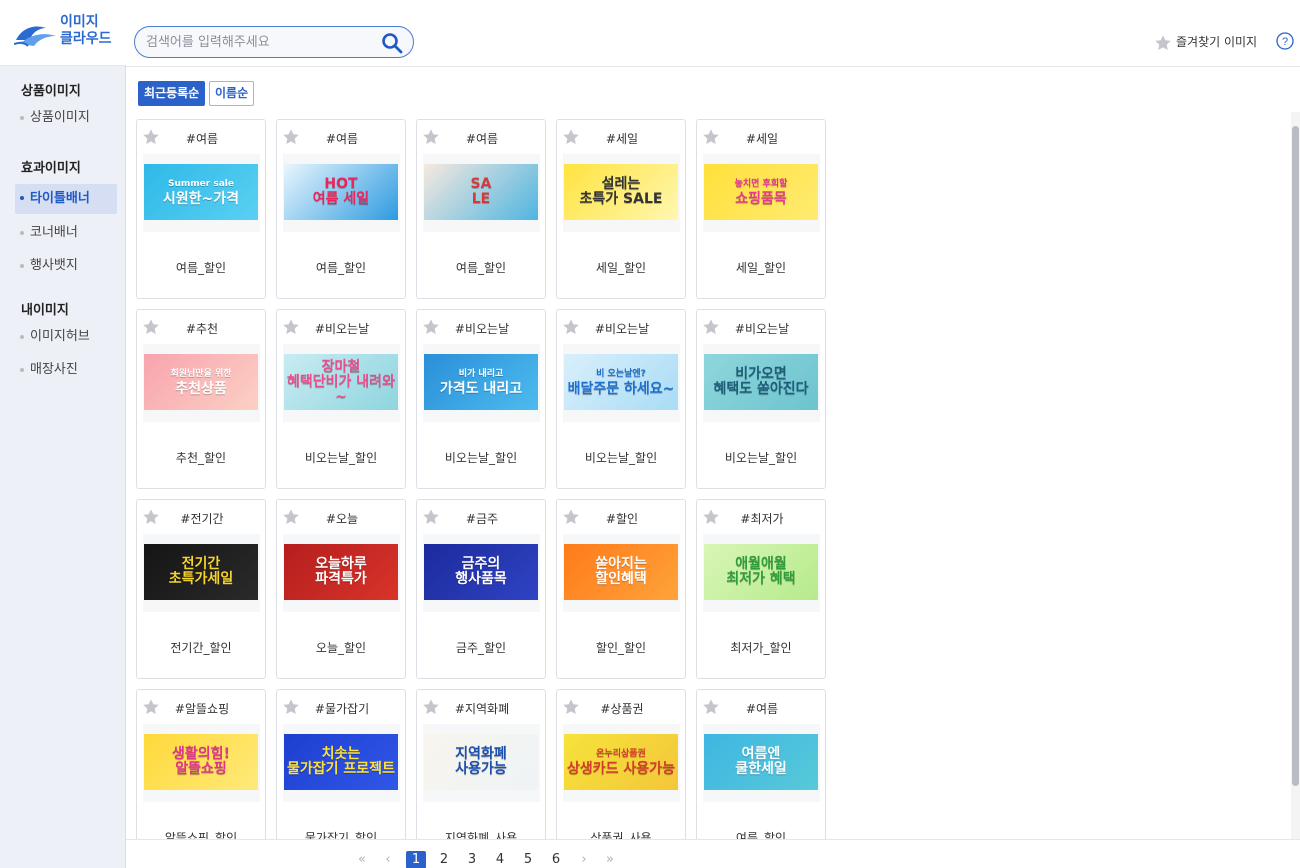 Image resolution: width=1300 pixels, height=868 pixels. I want to click on card-tag: #할인, so click(622, 519).